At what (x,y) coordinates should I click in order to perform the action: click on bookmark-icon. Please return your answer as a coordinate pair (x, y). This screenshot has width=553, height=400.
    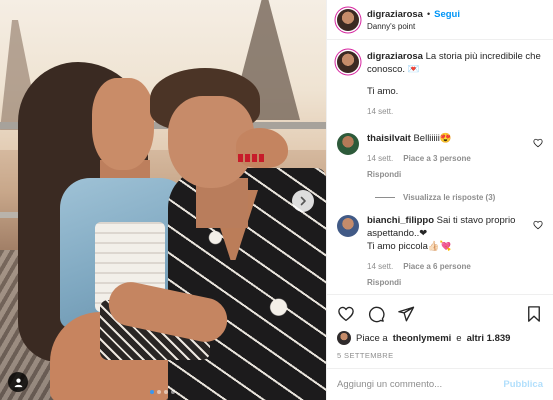
    Looking at the image, I should click on (534, 314).